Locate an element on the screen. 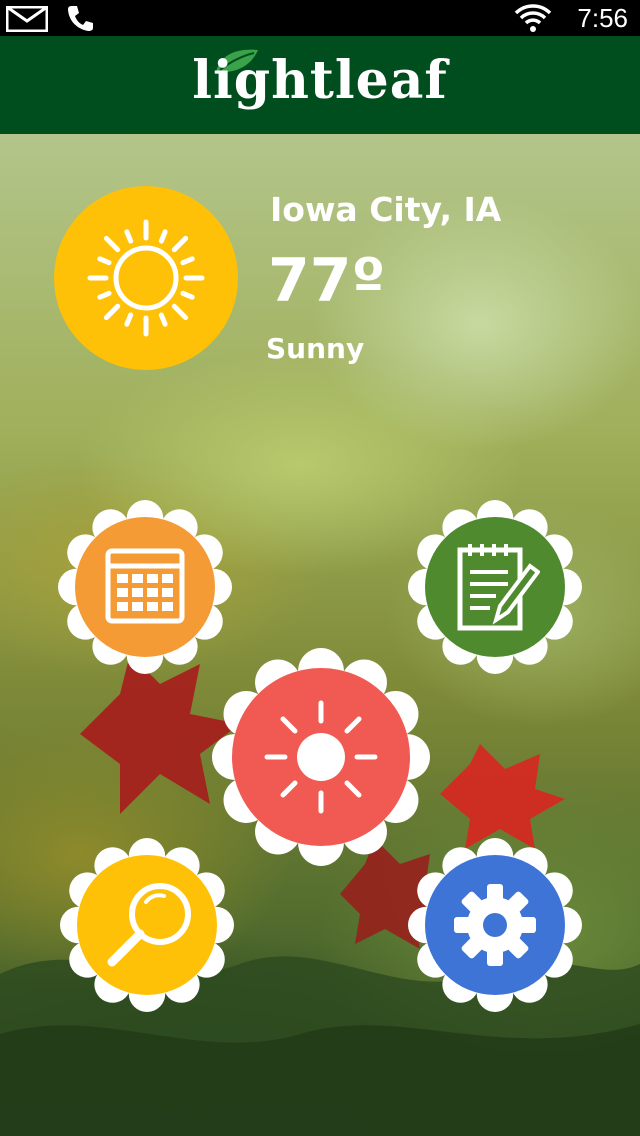 The width and height of the screenshot is (640, 1136). app-header: lightleaf is located at coordinates (320, 85).